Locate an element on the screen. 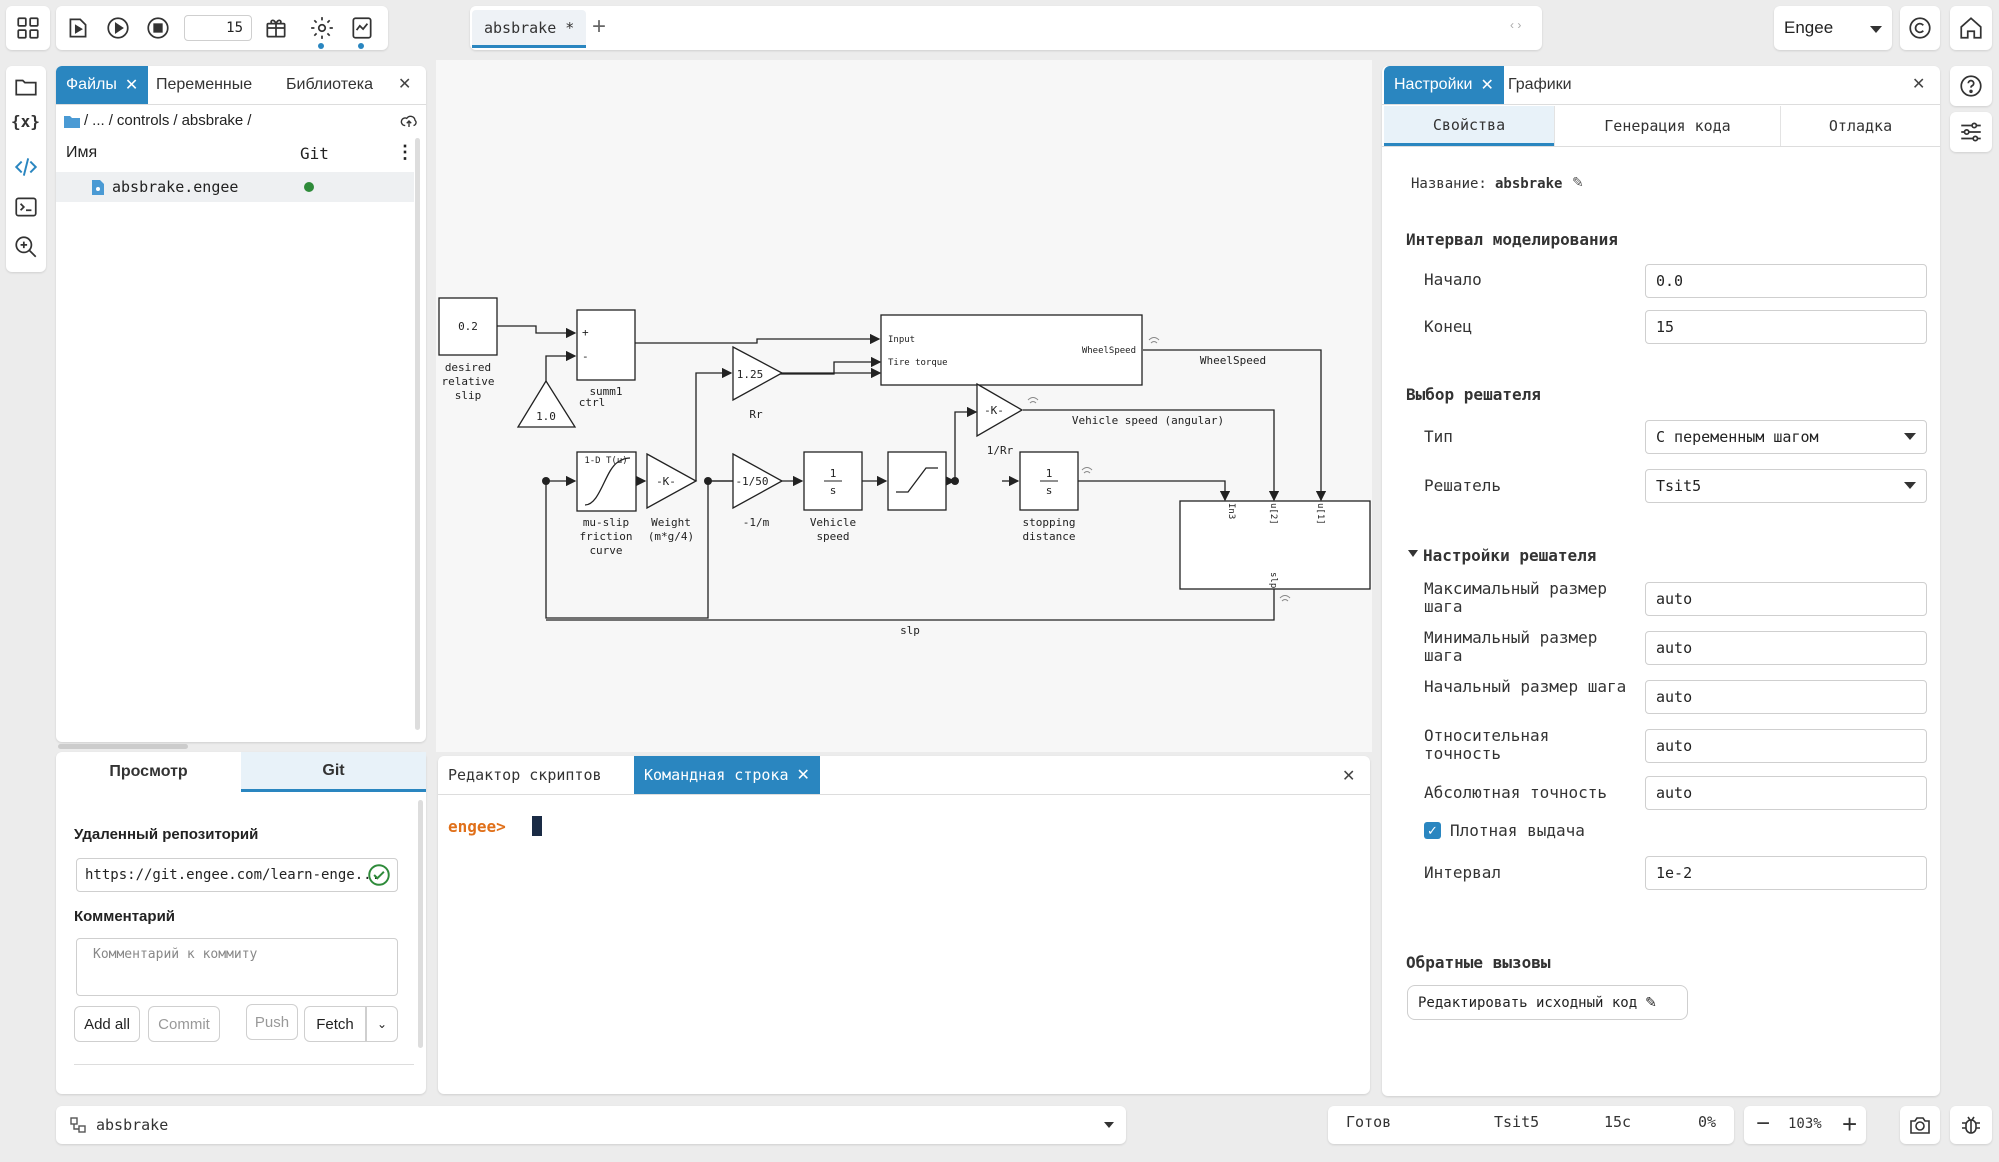  min-step-field: auto is located at coordinates (1786, 648).